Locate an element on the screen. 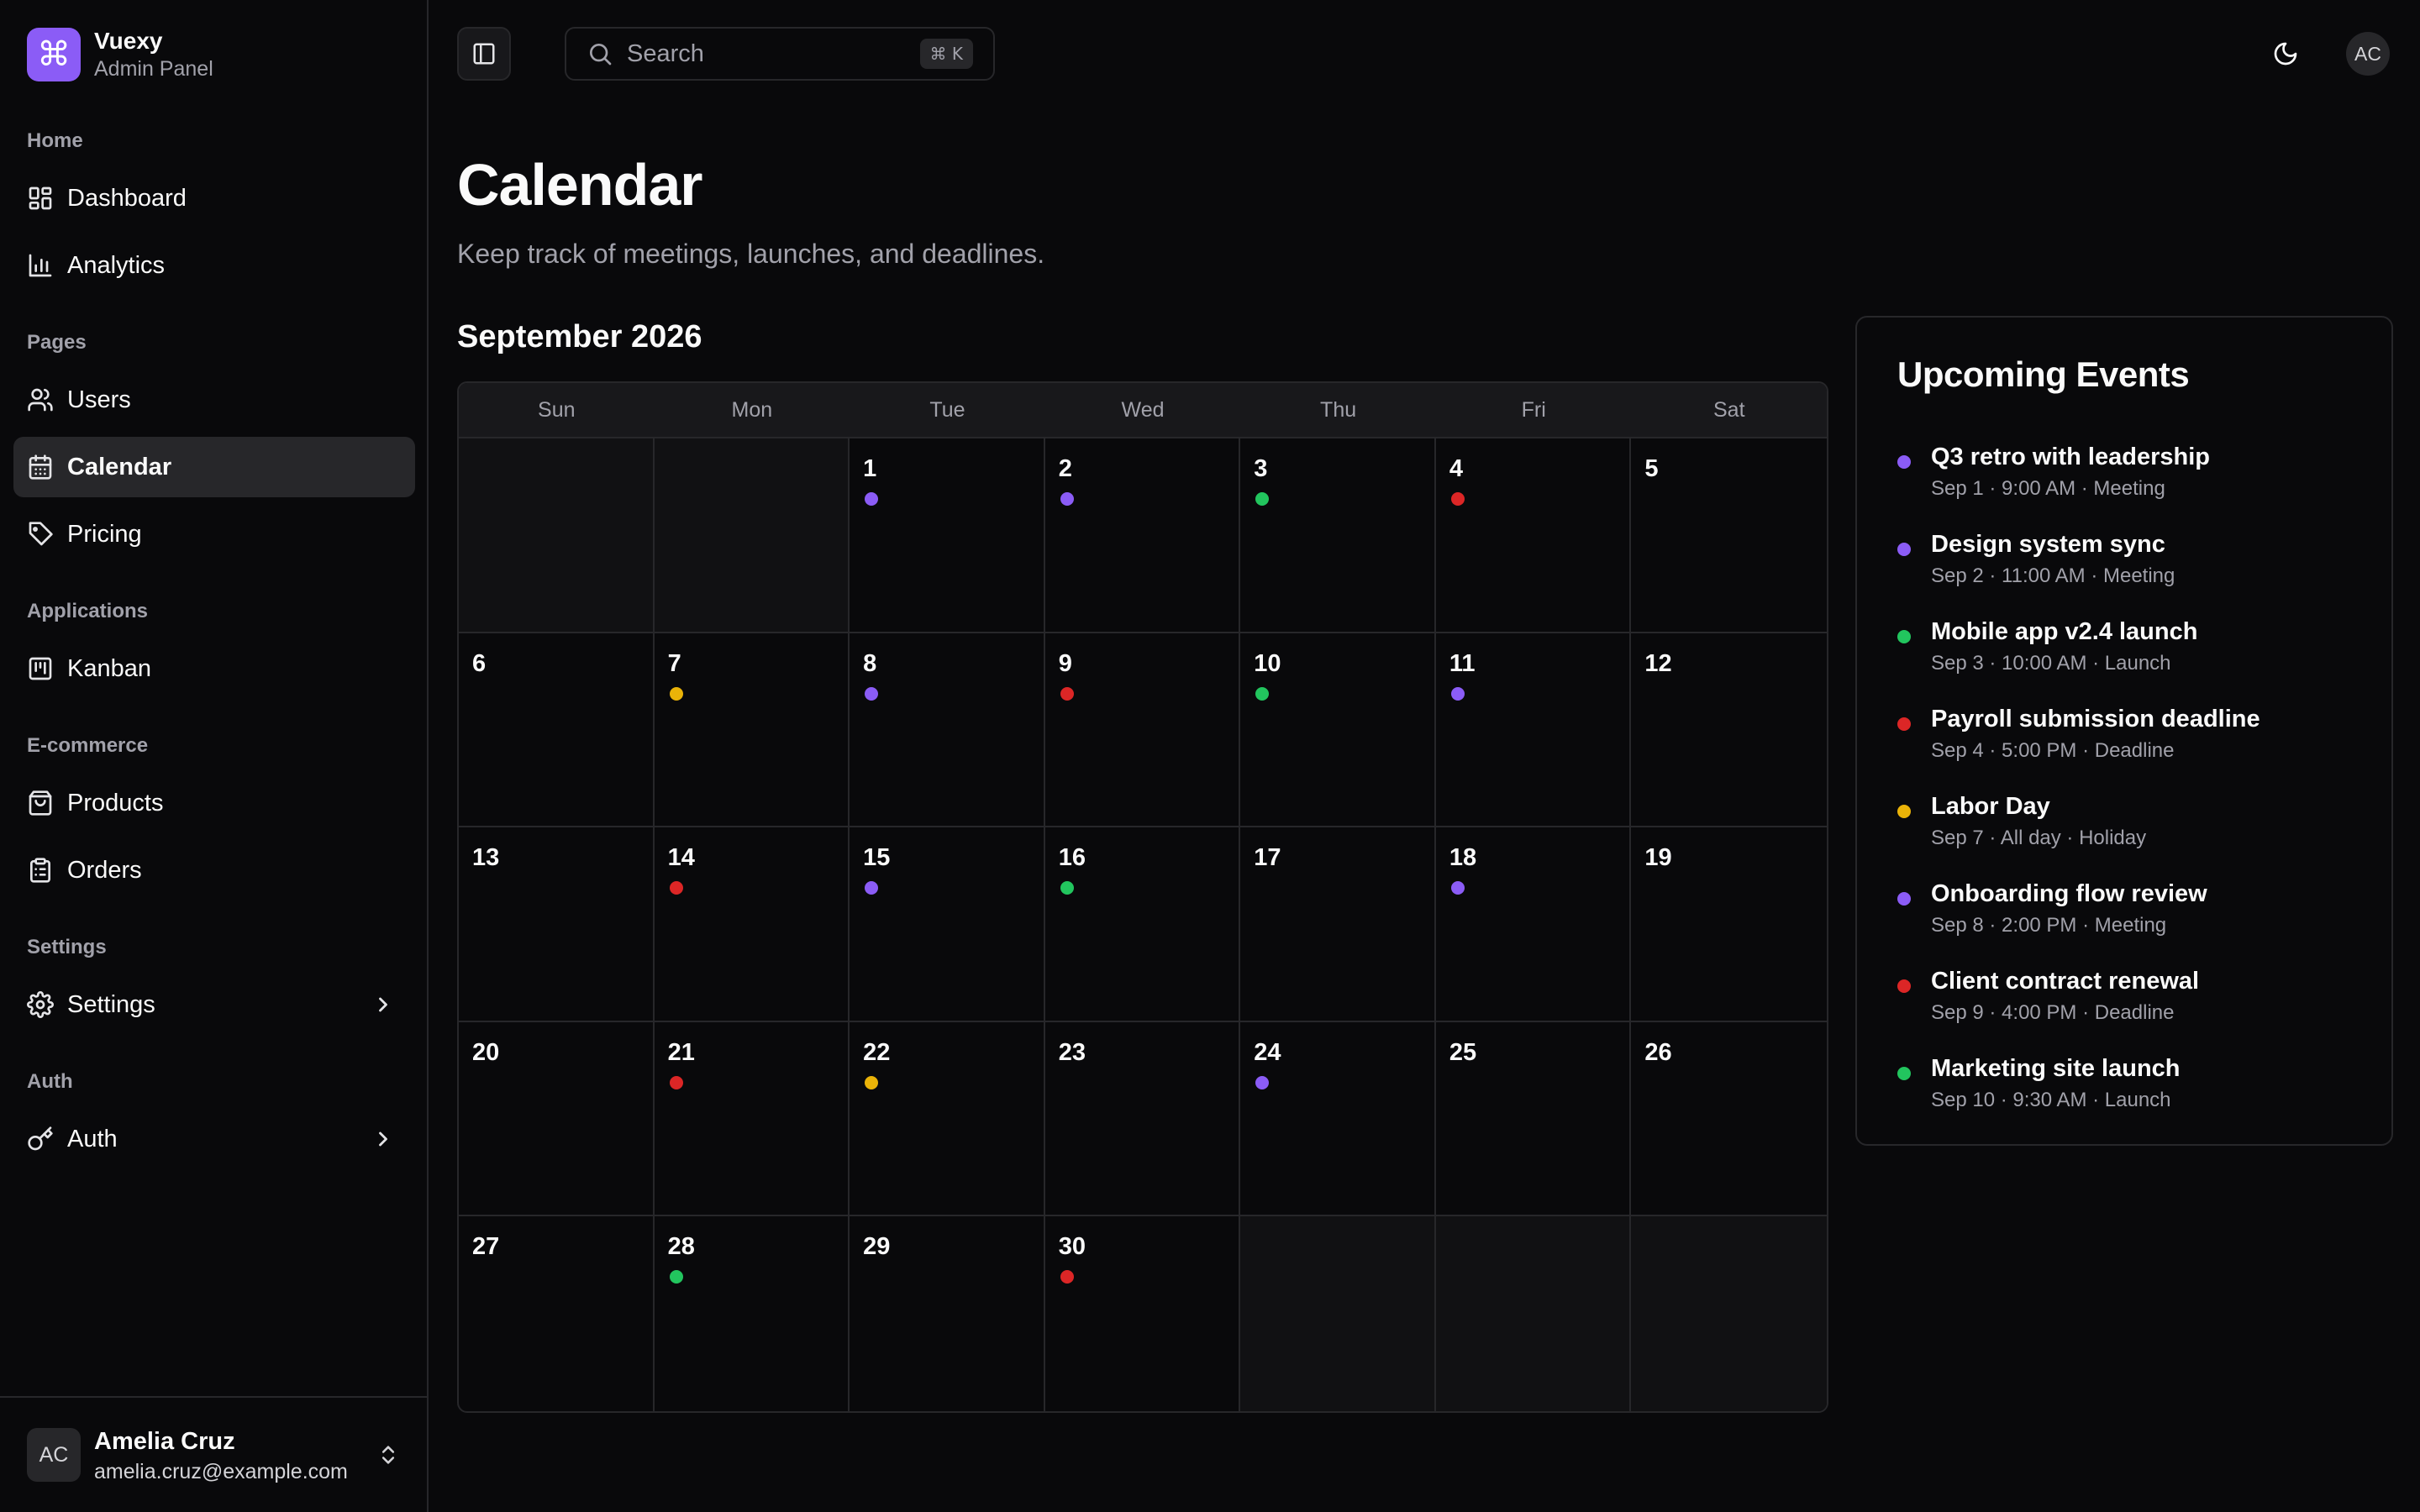 Image resolution: width=2420 pixels, height=1512 pixels. calendar-day-cell: 17 is located at coordinates (1338, 924).